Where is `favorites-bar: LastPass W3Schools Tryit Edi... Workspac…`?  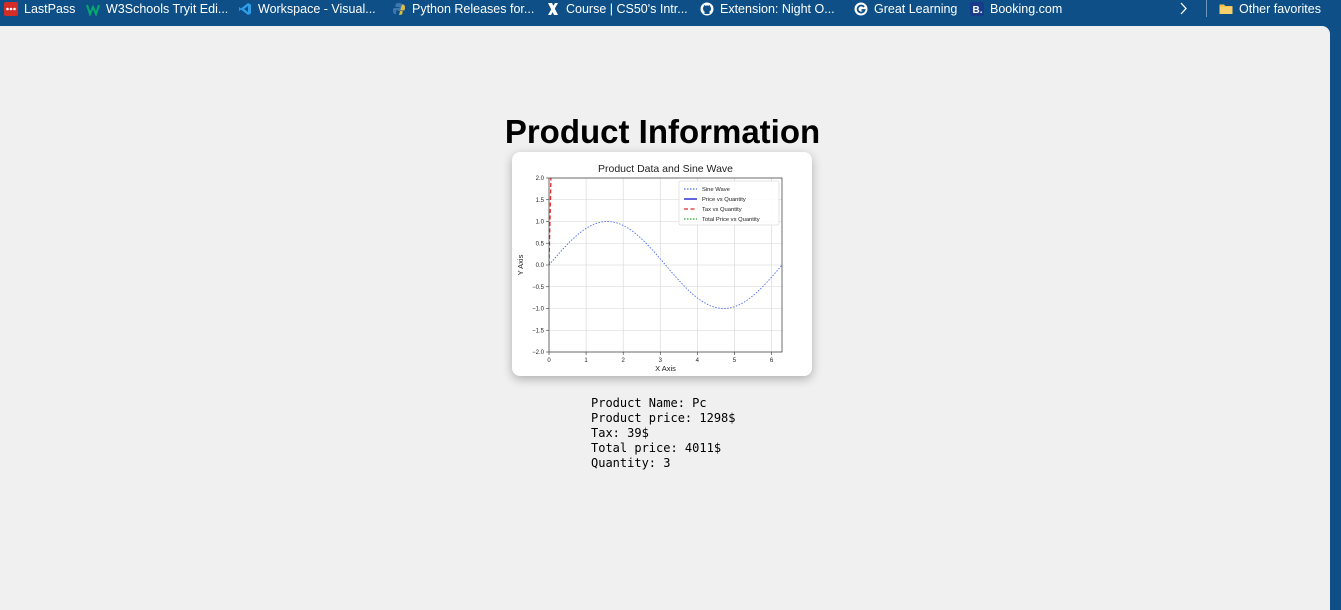
favorites-bar: LastPass W3Schools Tryit Edi... Workspac… is located at coordinates (670, 13).